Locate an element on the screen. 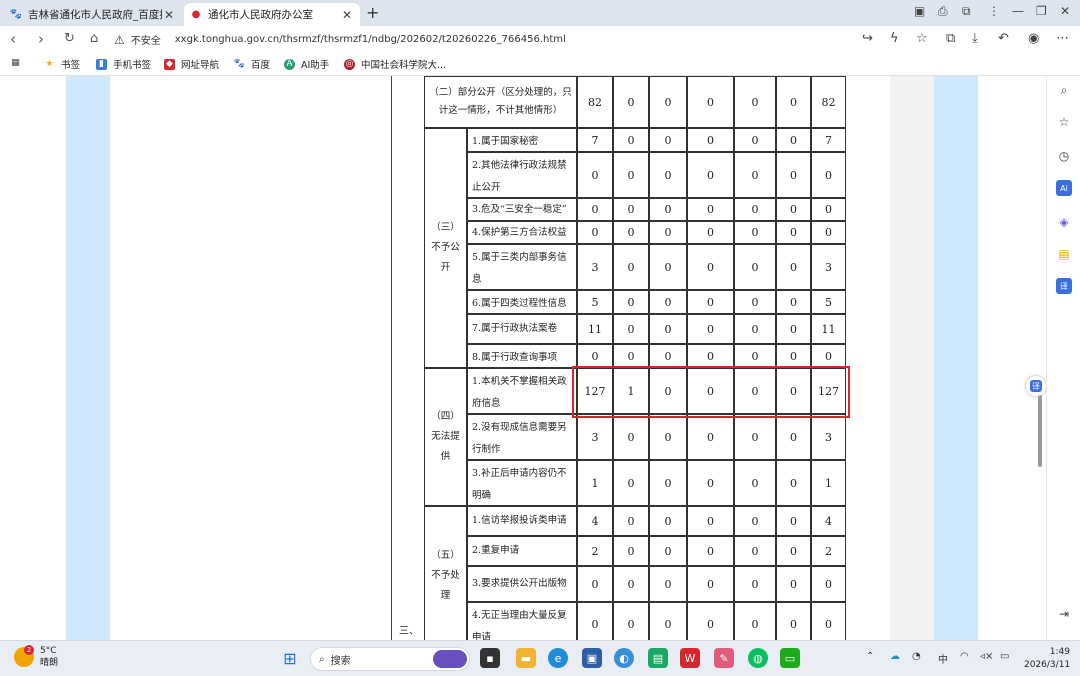 Image resolution: width=1080 pixels, height=676 pixels. task-view-icon: ▪ is located at coordinates (490, 658).